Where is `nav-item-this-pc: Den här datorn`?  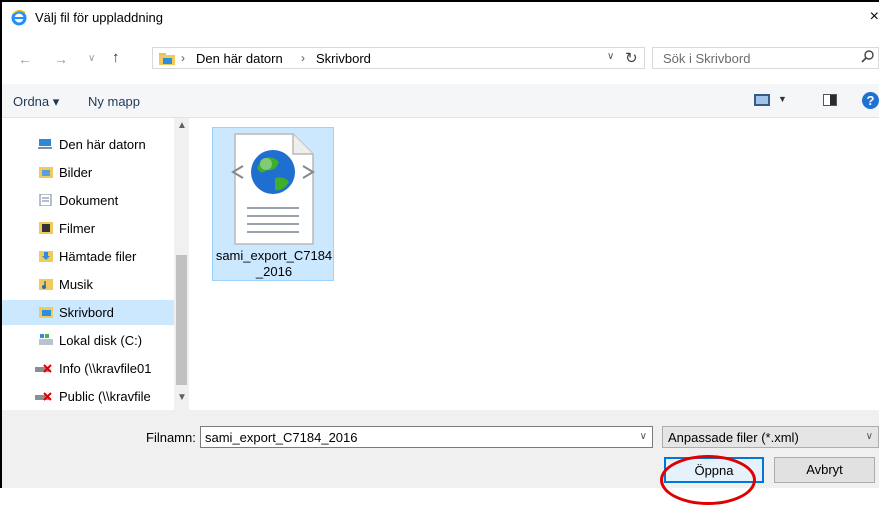 nav-item-this-pc: Den här datorn is located at coordinates (88, 144).